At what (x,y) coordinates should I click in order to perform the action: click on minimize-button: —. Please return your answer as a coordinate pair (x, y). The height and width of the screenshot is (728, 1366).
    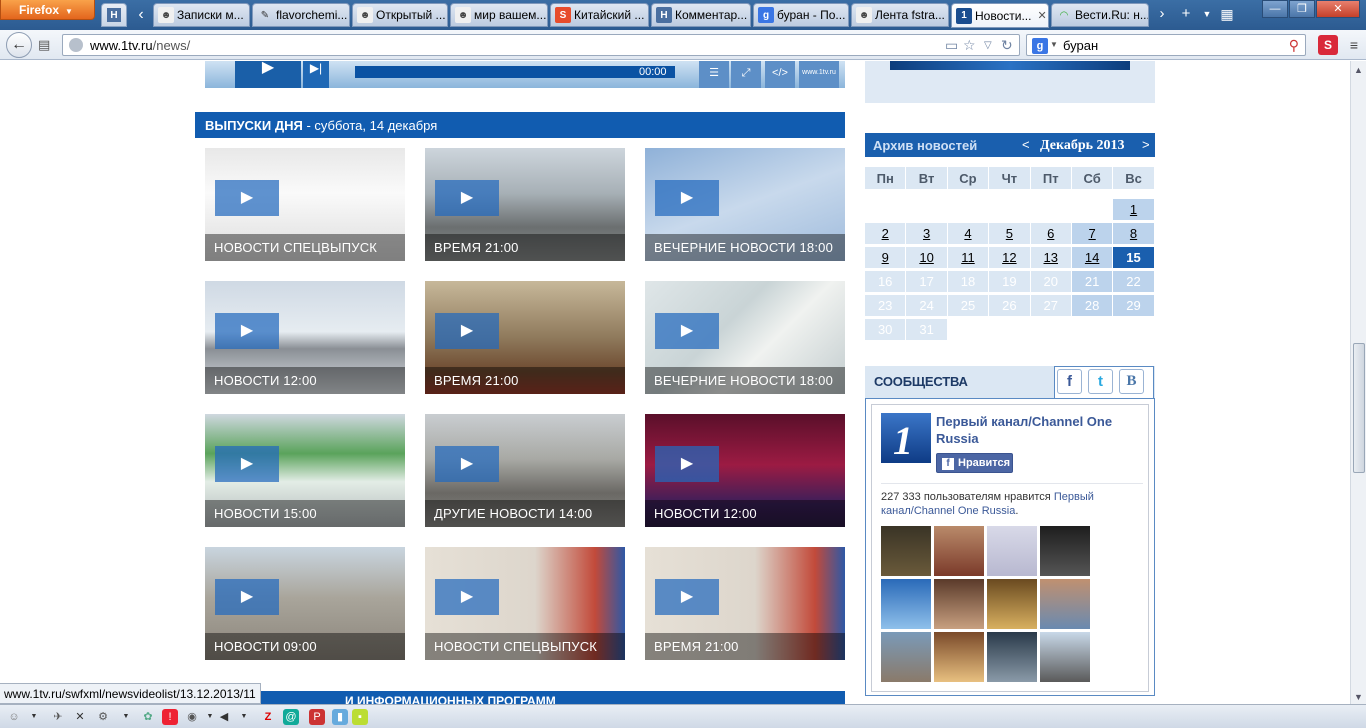
    Looking at the image, I should click on (1275, 9).